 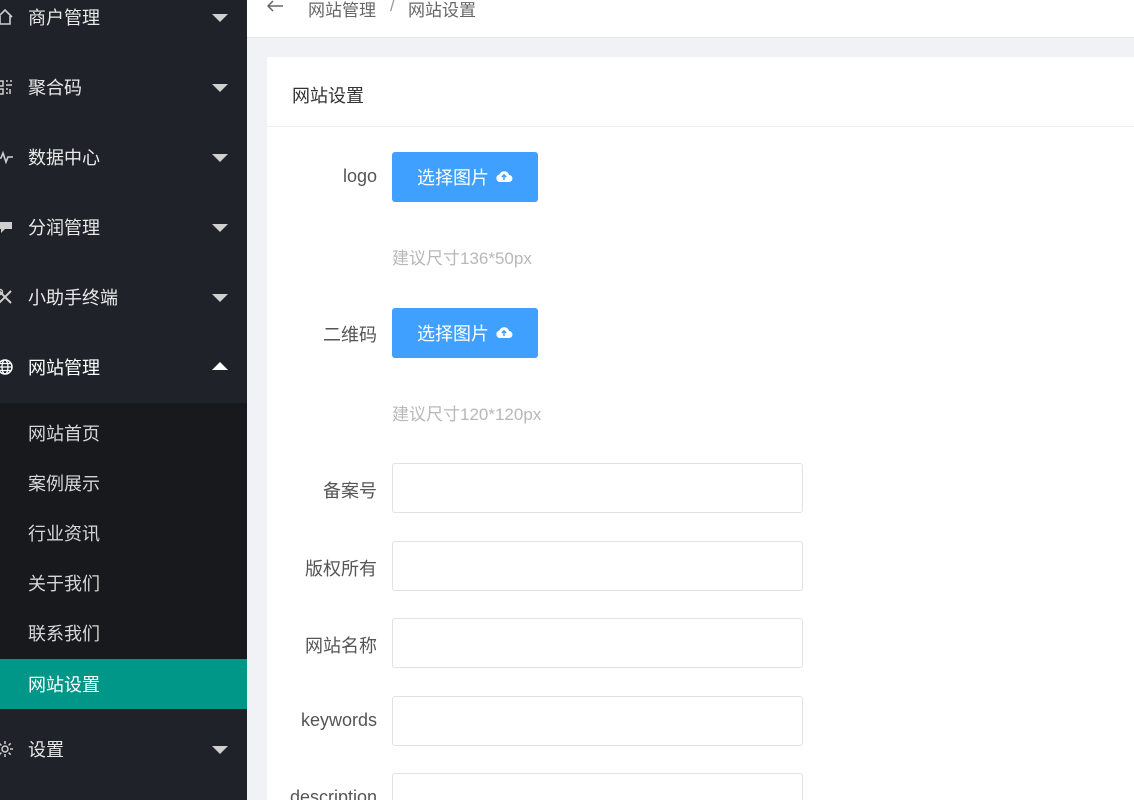 I want to click on pulse-icon, so click(x=8, y=157).